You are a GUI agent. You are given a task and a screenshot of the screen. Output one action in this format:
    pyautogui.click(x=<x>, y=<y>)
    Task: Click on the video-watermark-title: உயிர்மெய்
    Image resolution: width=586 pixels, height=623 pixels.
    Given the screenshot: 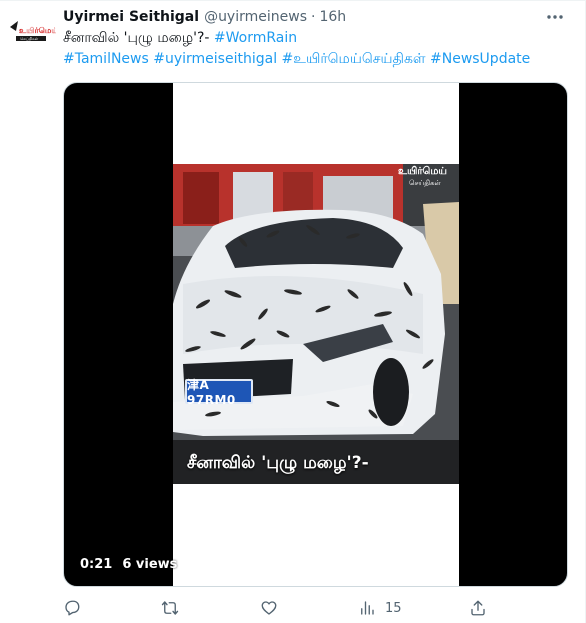 What is the action you would take?
    pyautogui.click(x=422, y=171)
    